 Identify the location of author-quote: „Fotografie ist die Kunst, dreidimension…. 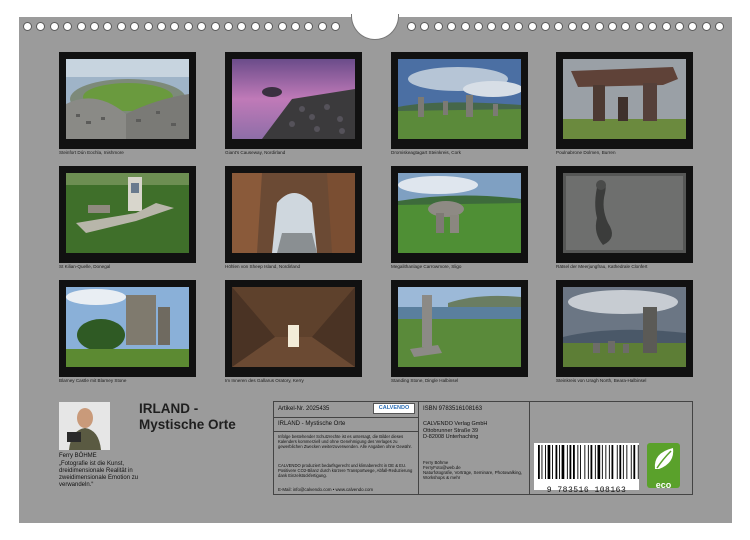
(99, 474).